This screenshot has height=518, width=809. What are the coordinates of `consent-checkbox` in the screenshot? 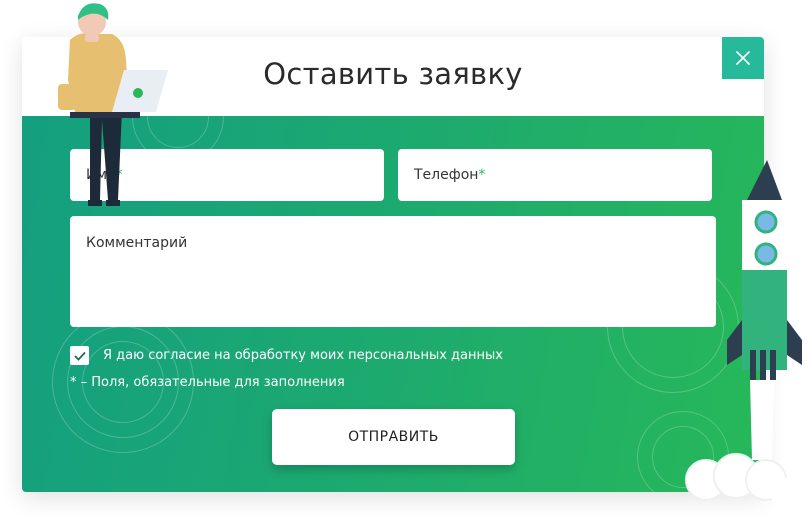 It's located at (79, 355).